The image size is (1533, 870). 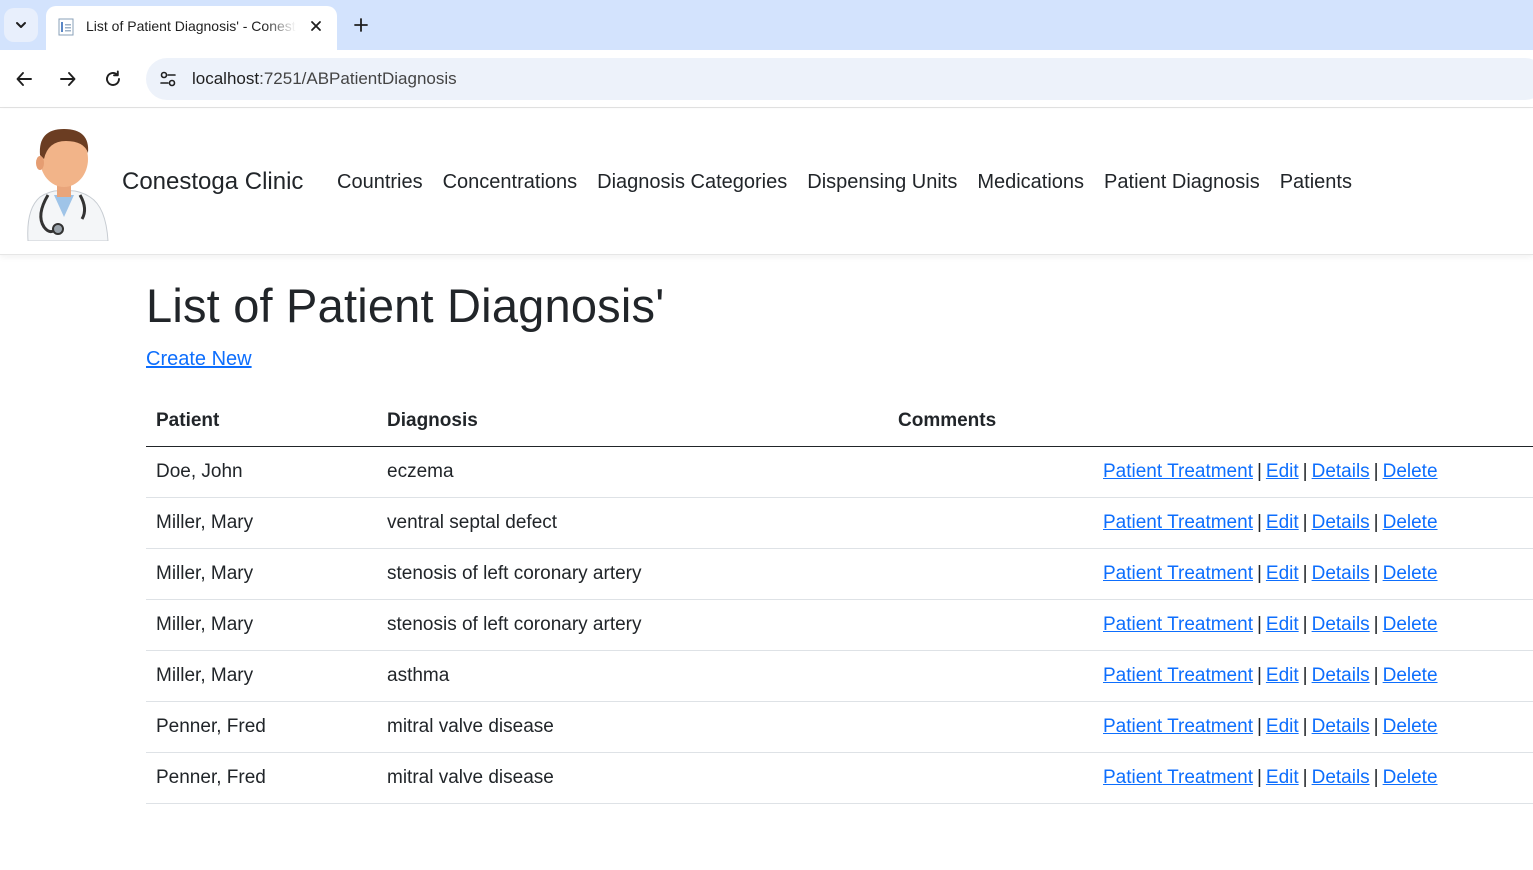 I want to click on nav-item-patient-diagnosis: Patient Diagnosis, so click(x=1182, y=182).